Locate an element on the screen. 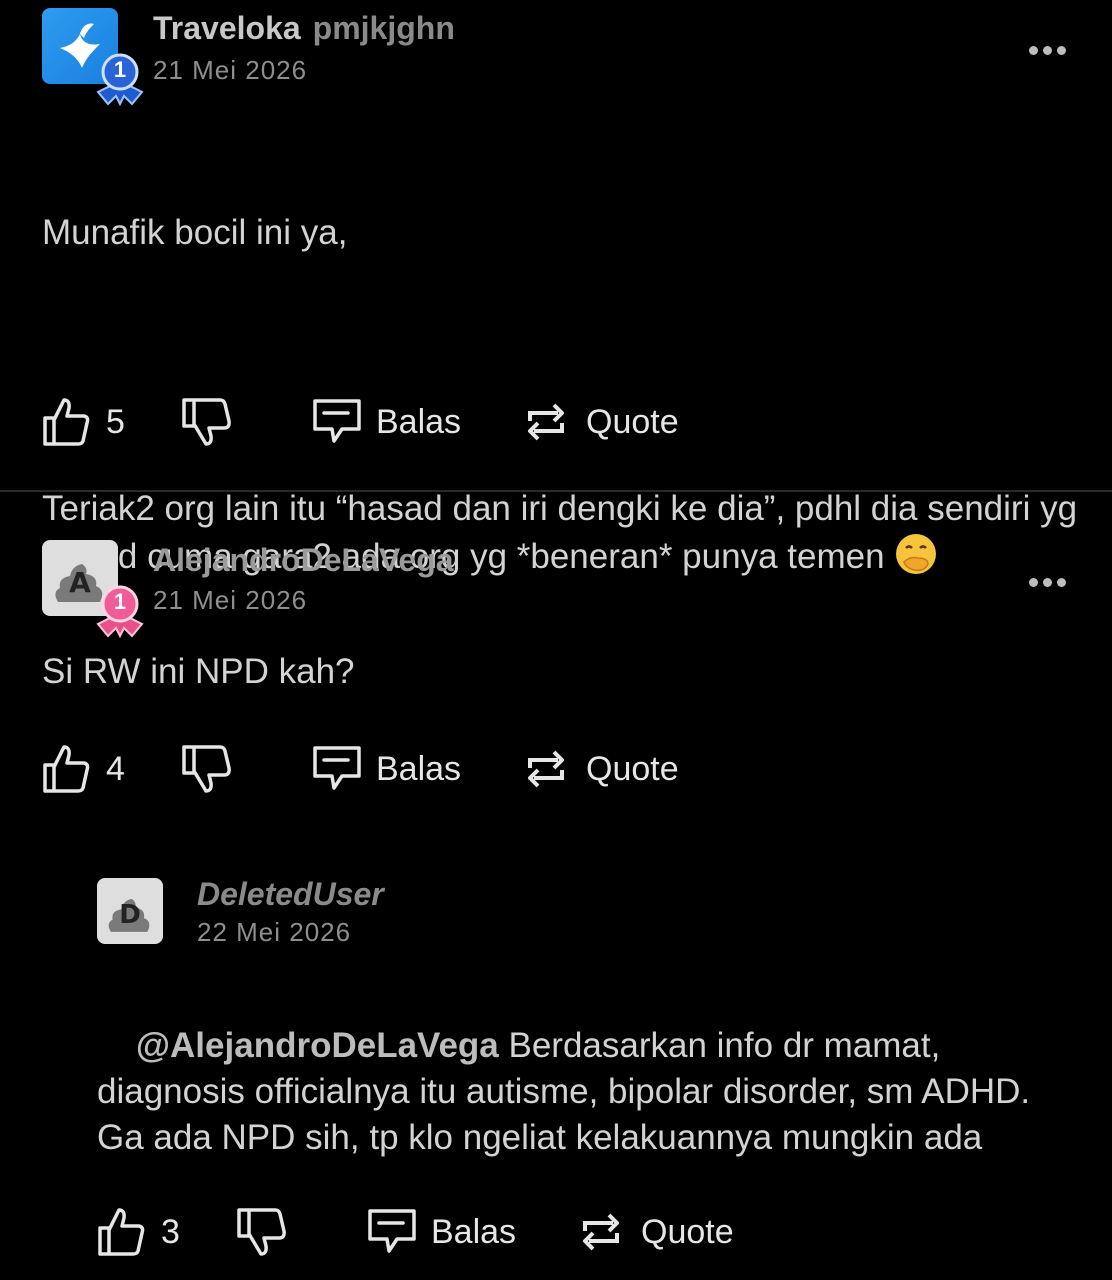 The image size is (1112, 1280). comment-actions: 4 Balas Quote is located at coordinates (392, 769).